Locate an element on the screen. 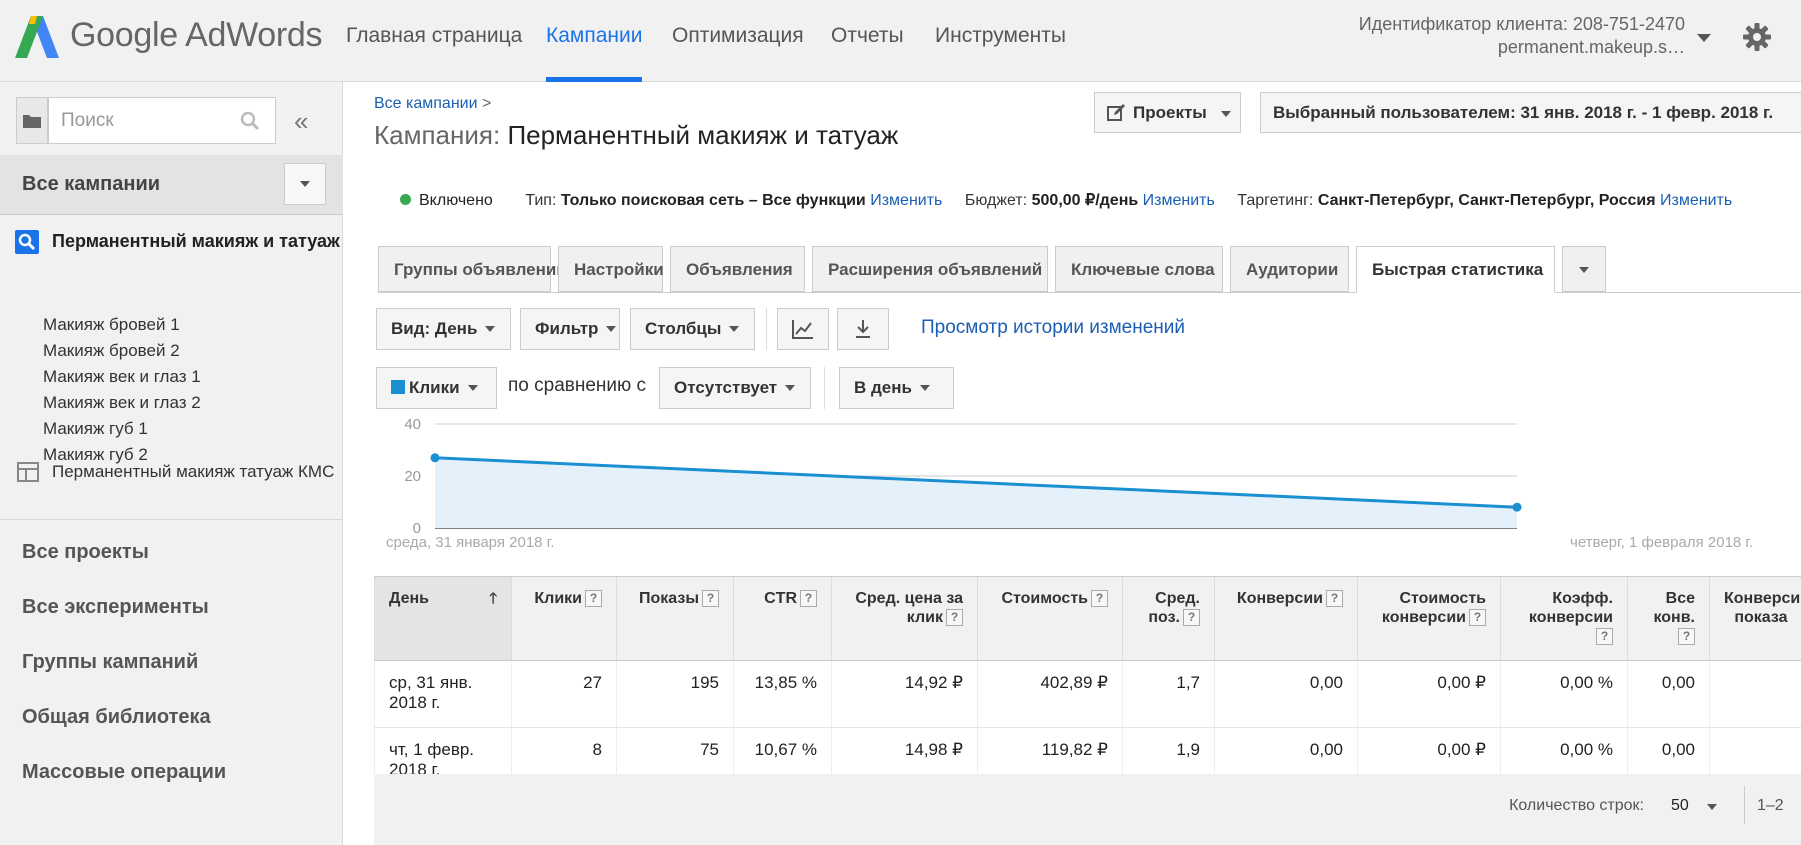 The height and width of the screenshot is (845, 1801). cell-impressions: 195 is located at coordinates (675, 694).